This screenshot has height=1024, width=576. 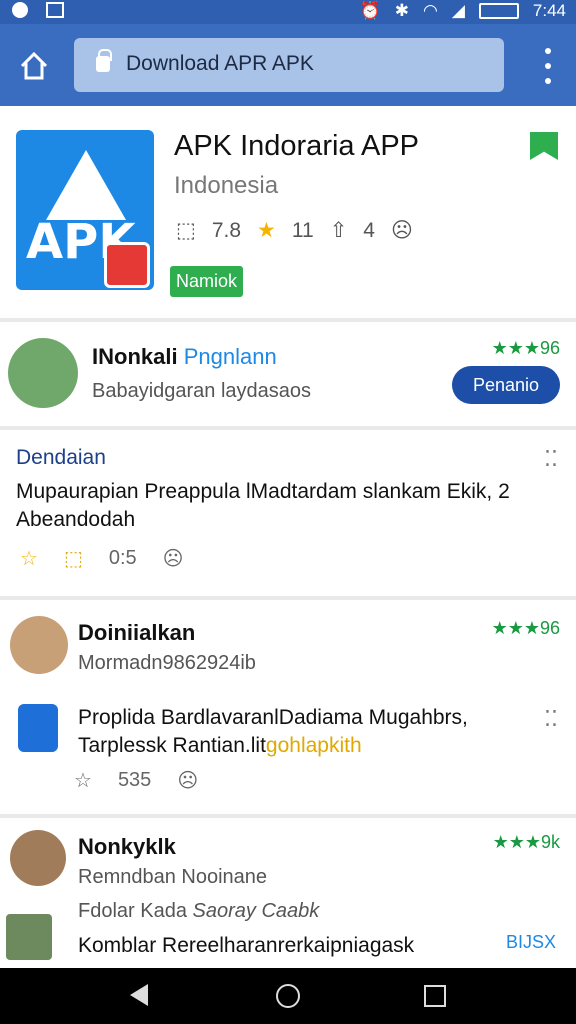 What do you see at coordinates (531, 942) in the screenshot?
I see `review-tag: BIJSX` at bounding box center [531, 942].